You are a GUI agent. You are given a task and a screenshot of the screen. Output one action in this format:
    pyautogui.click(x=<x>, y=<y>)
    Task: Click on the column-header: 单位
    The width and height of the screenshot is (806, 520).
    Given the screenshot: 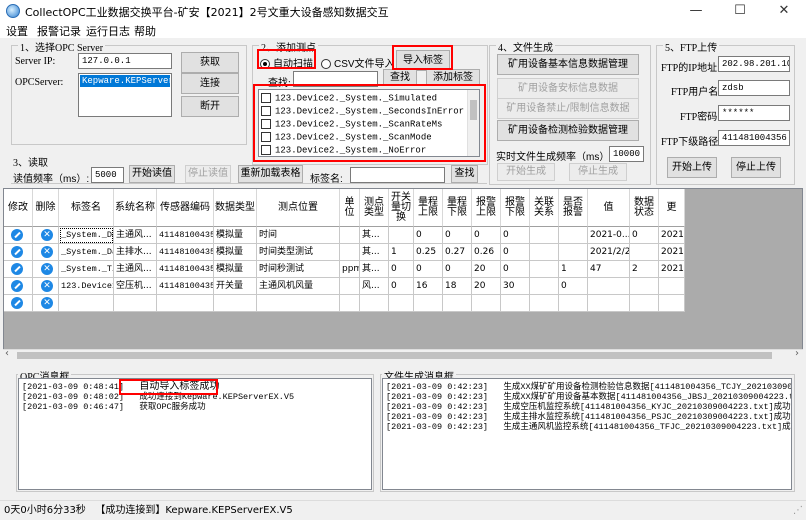 What is the action you would take?
    pyautogui.click(x=350, y=208)
    